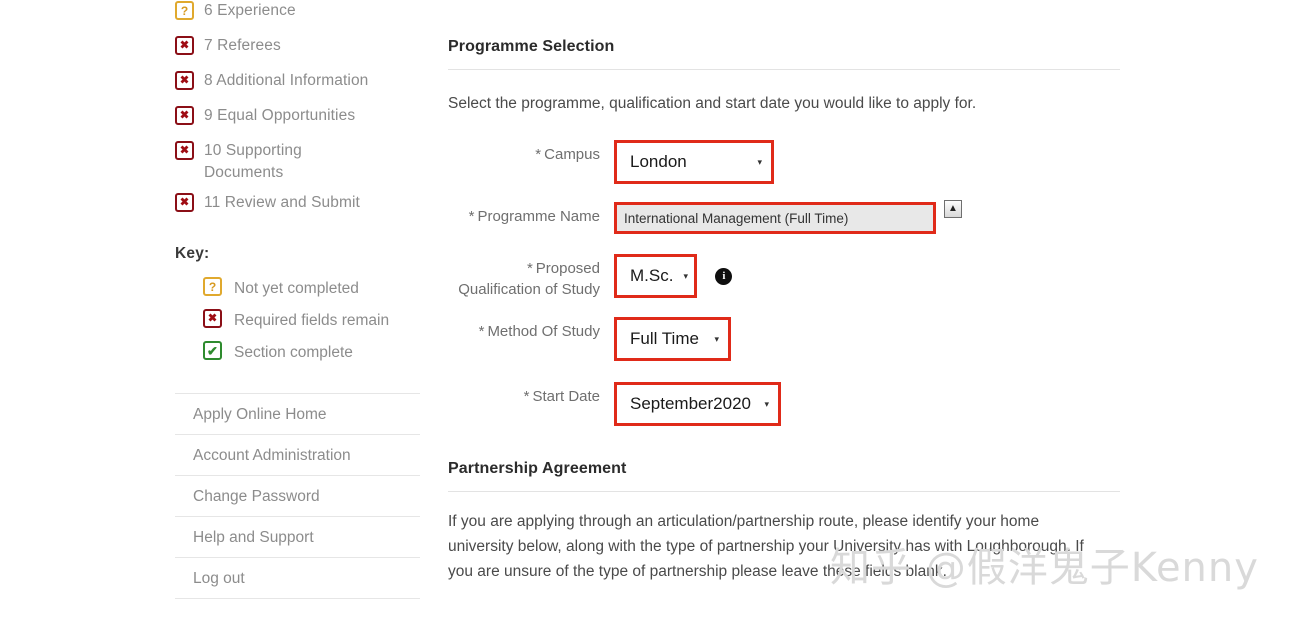 This screenshot has width=1309, height=619. I want to click on sidebar-item-referees: 7 Referees, so click(297, 48).